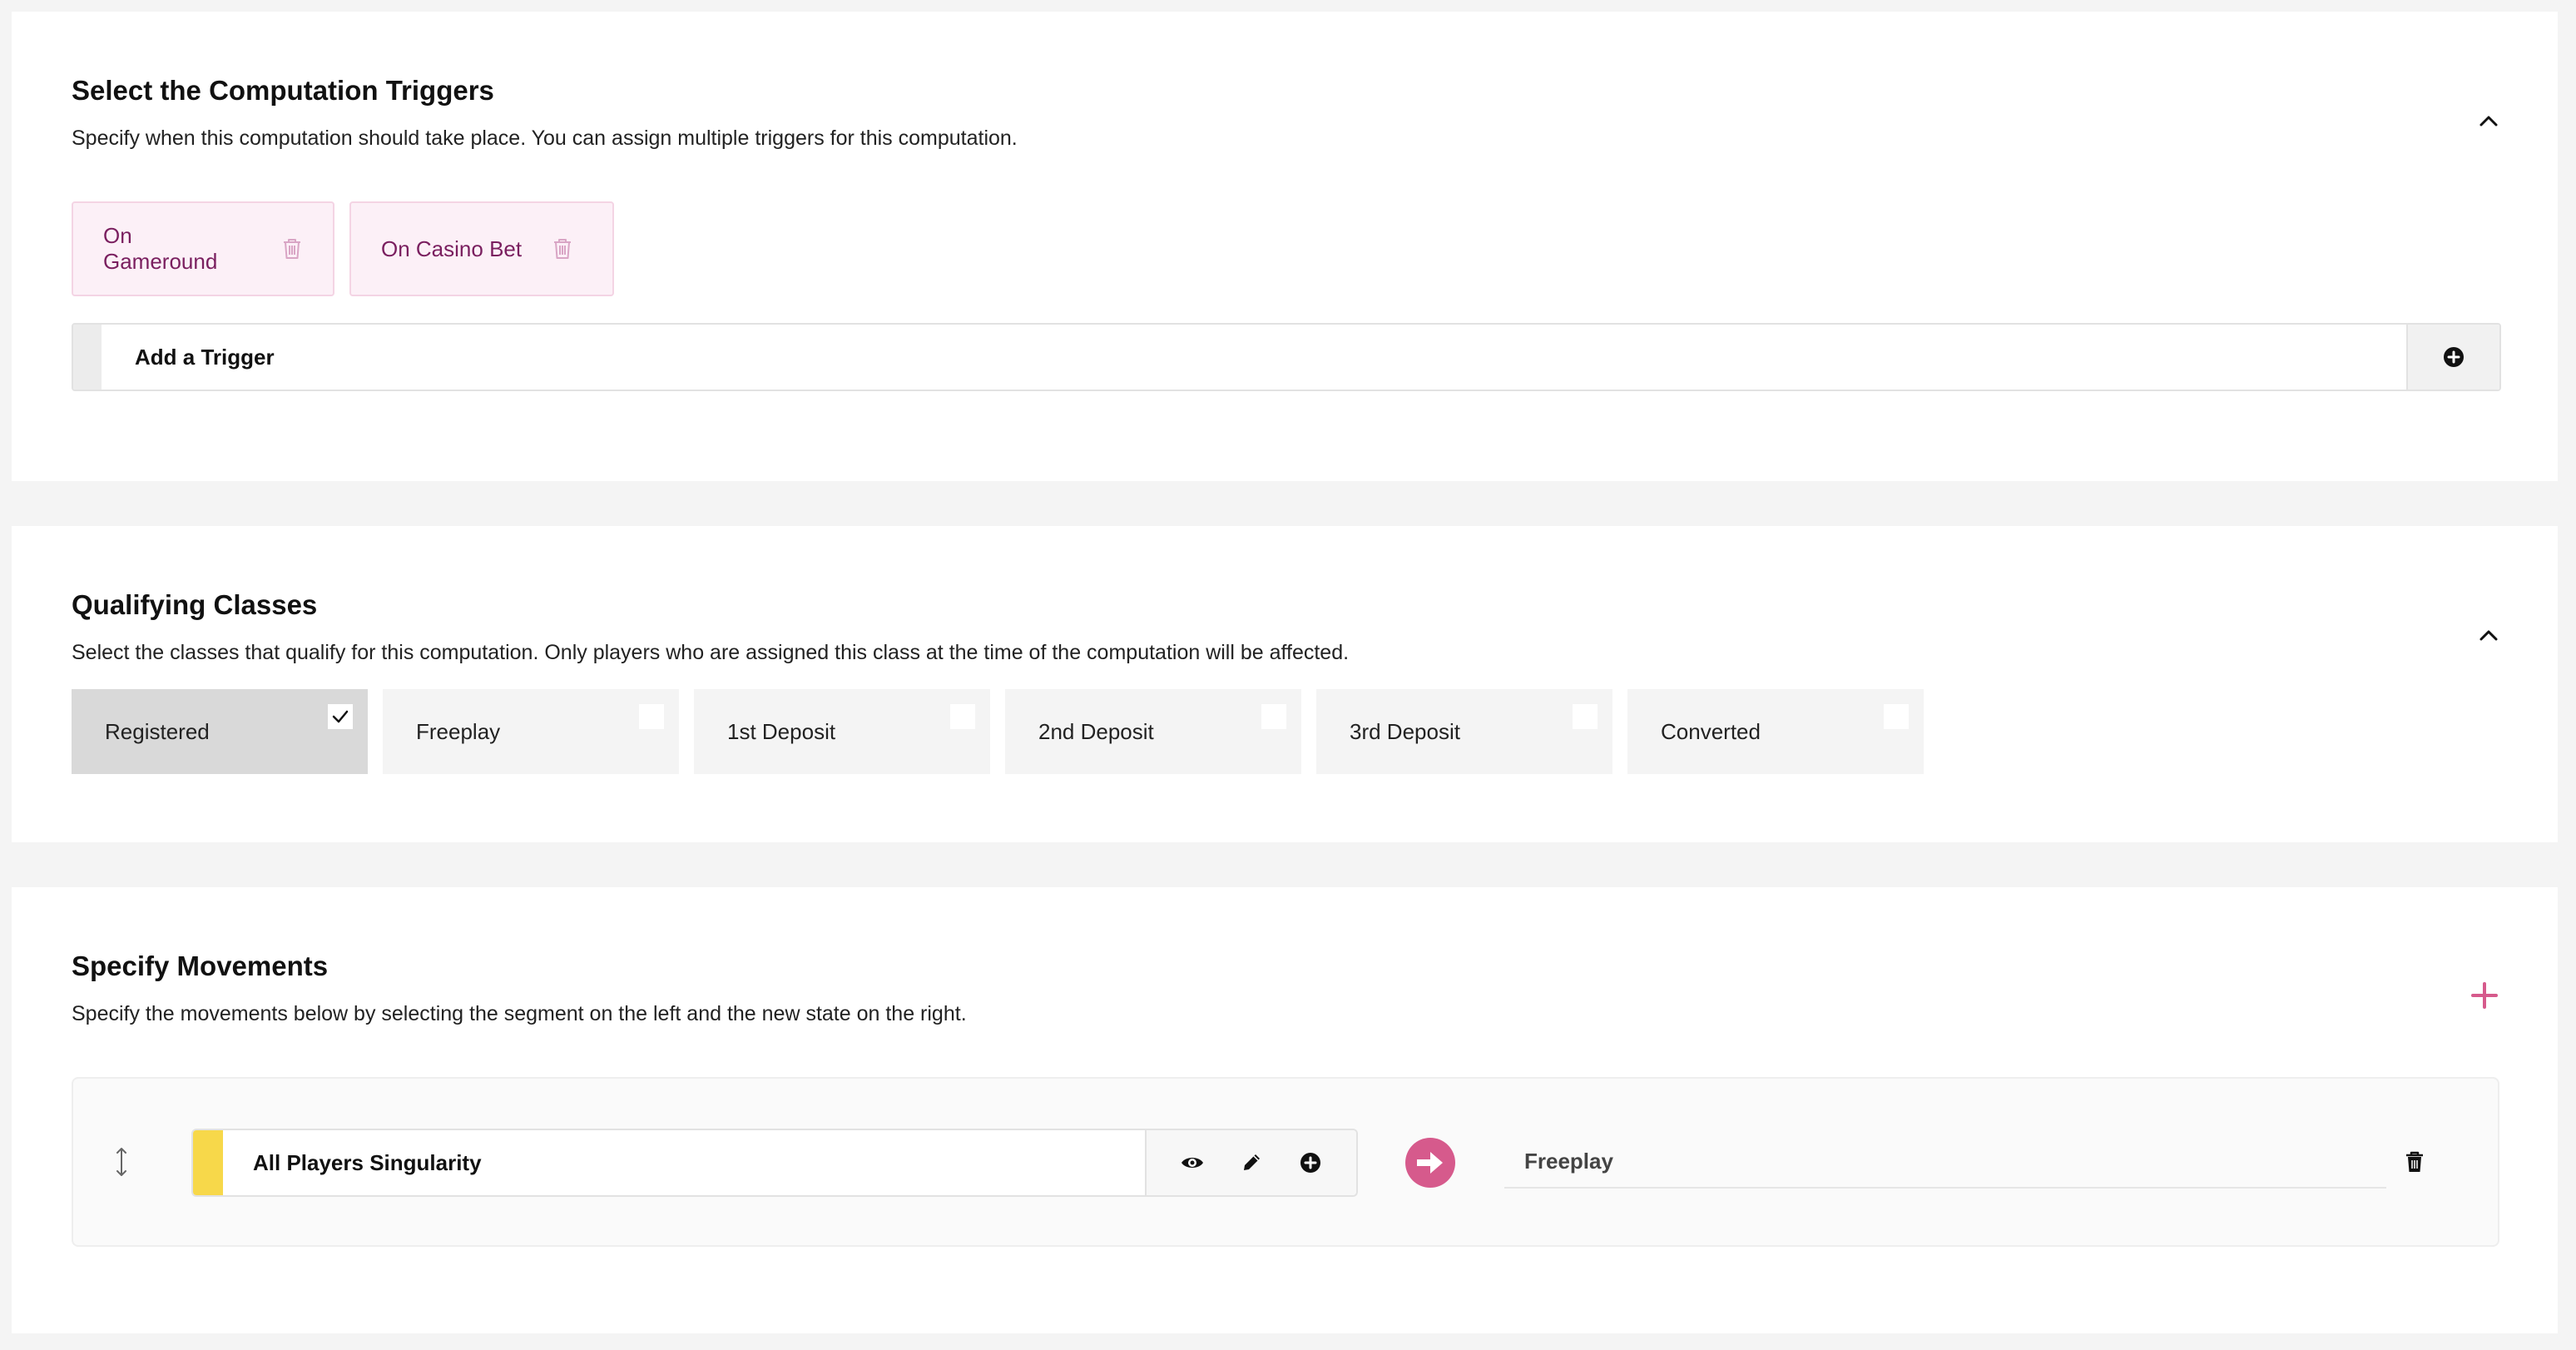  I want to click on check-icon, so click(341, 716).